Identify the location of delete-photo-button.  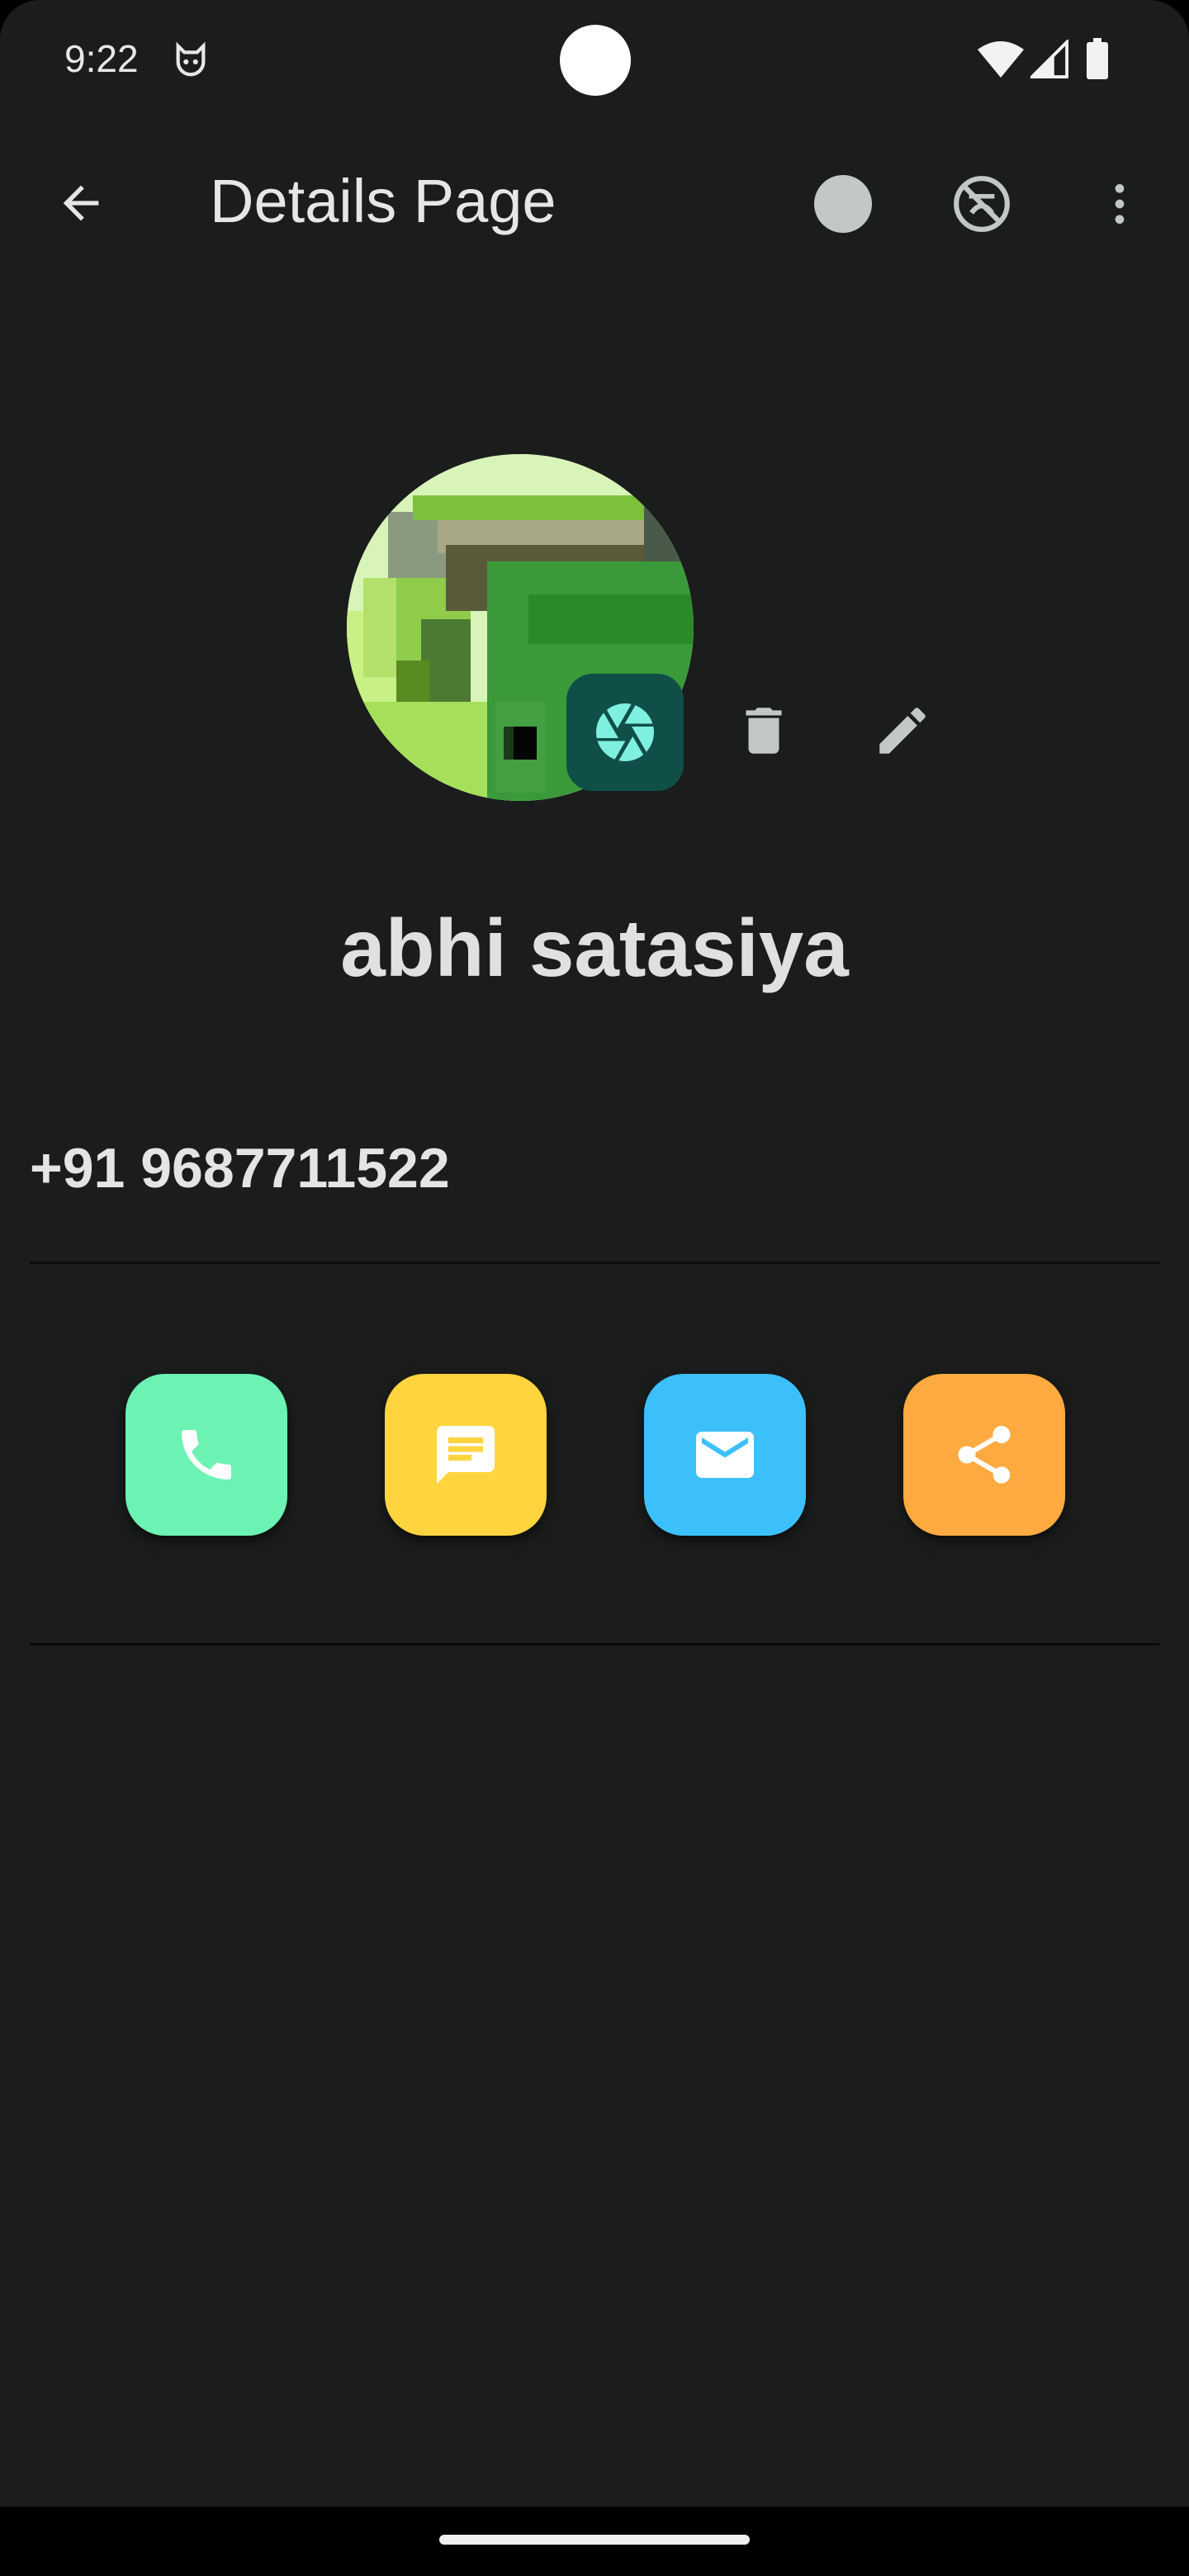
(764, 731).